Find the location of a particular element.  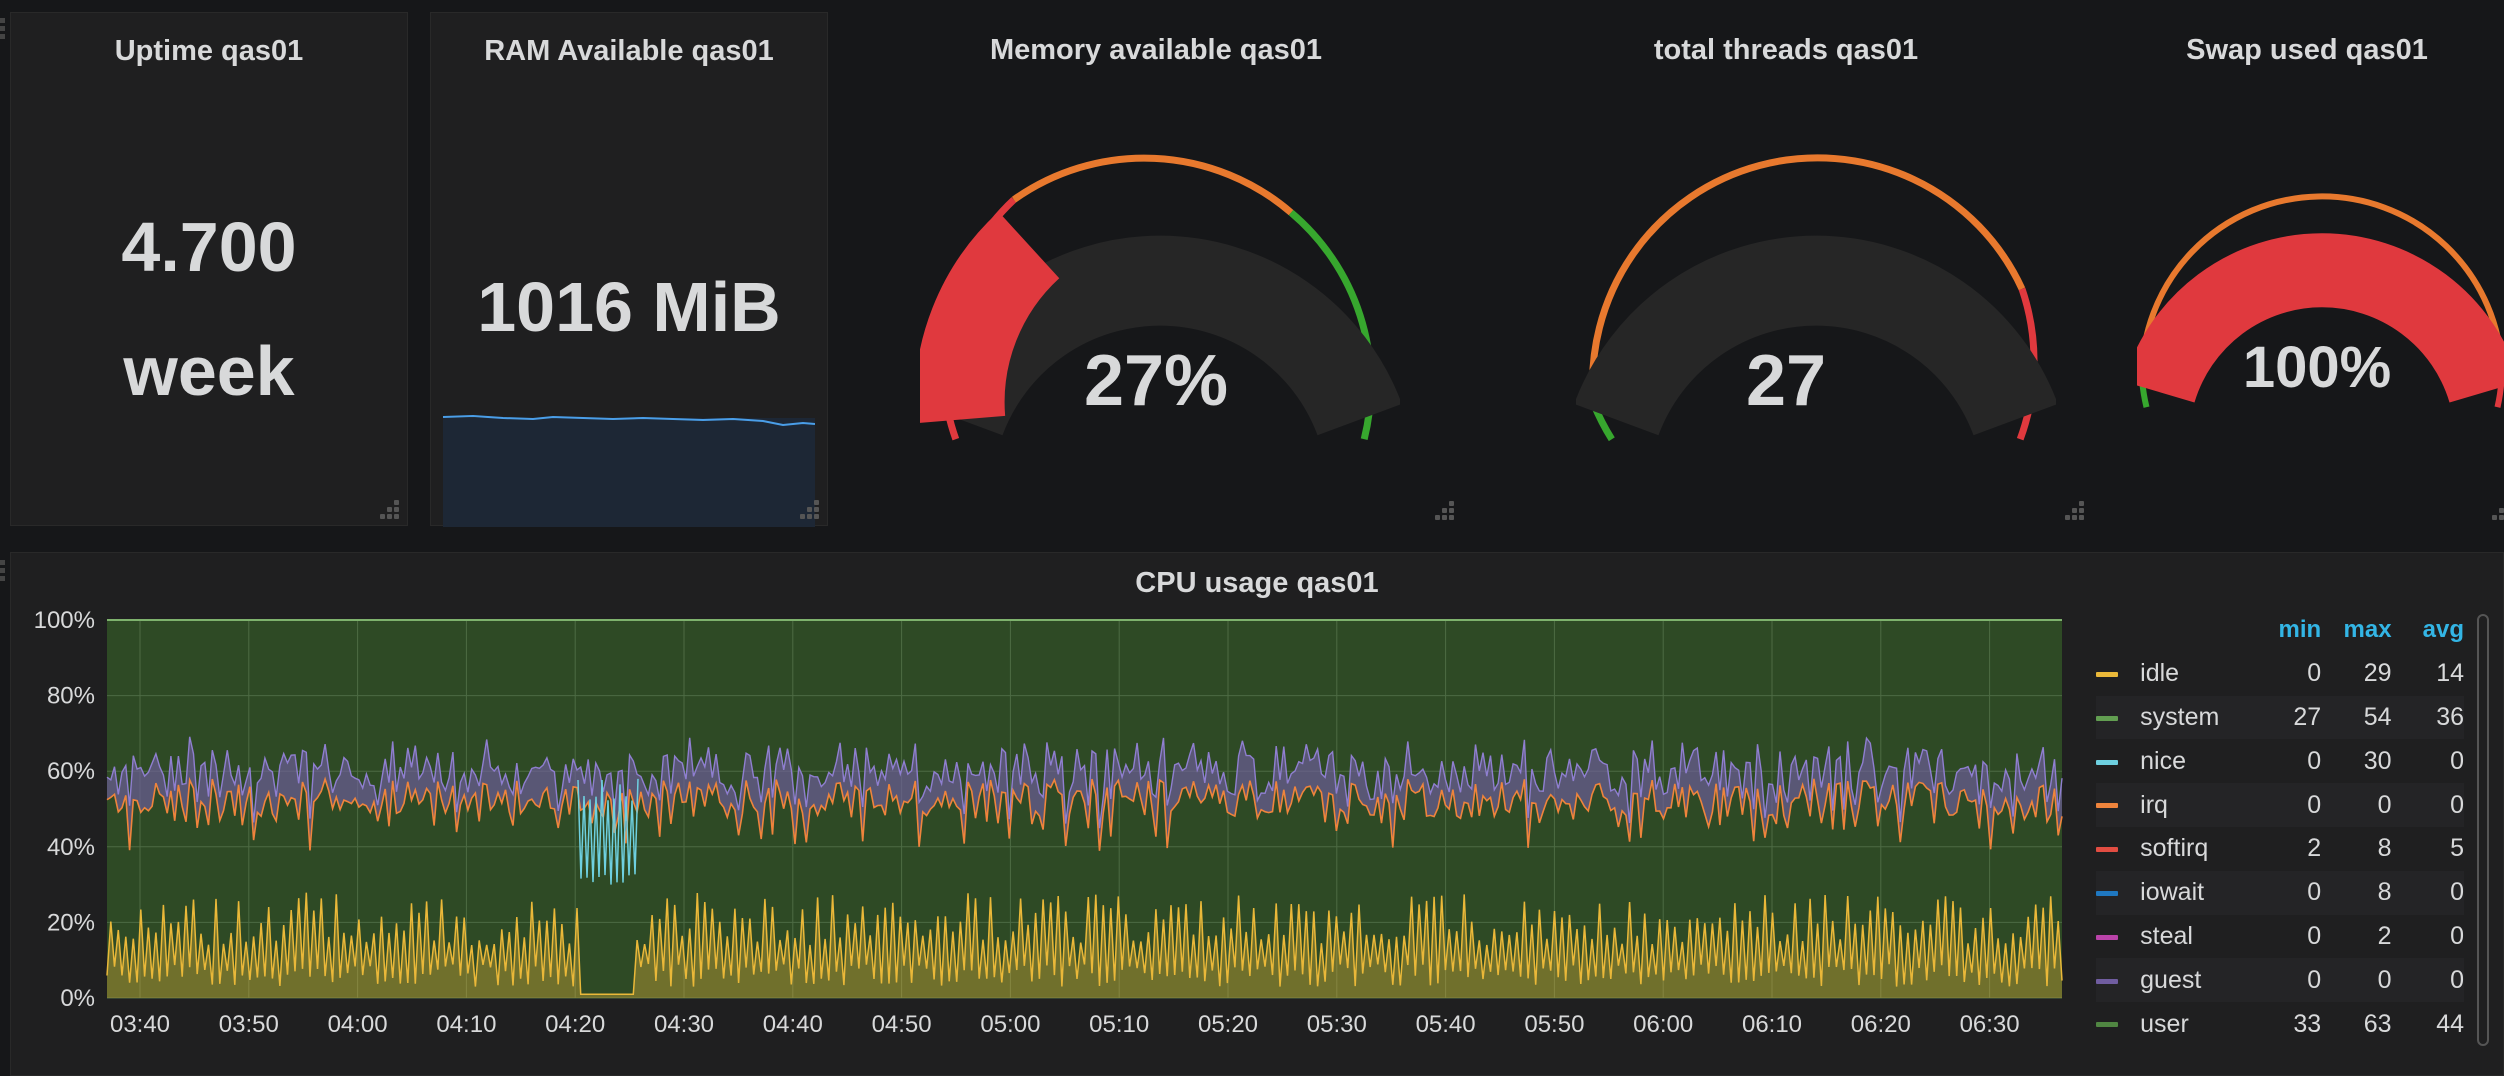

memory-panel: Memory available qas01 27% is located at coordinates (1156, 269).